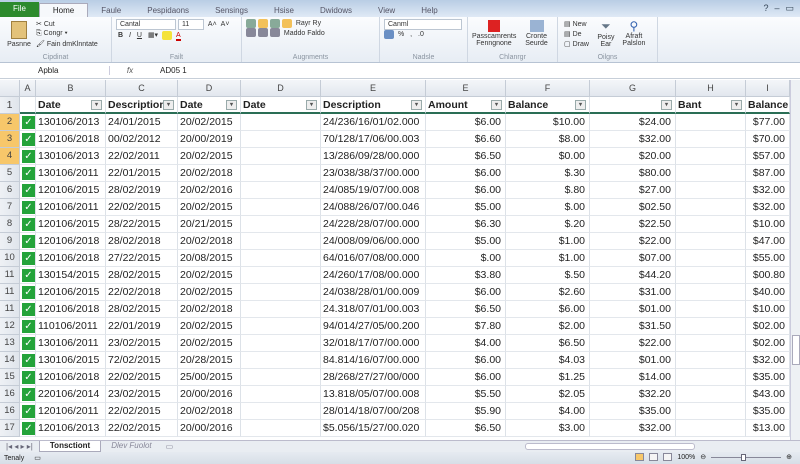 This screenshot has height=464, width=800. What do you see at coordinates (373, 377) in the screenshot?
I see `cell: 28/268/27/27/00/000` at bounding box center [373, 377].